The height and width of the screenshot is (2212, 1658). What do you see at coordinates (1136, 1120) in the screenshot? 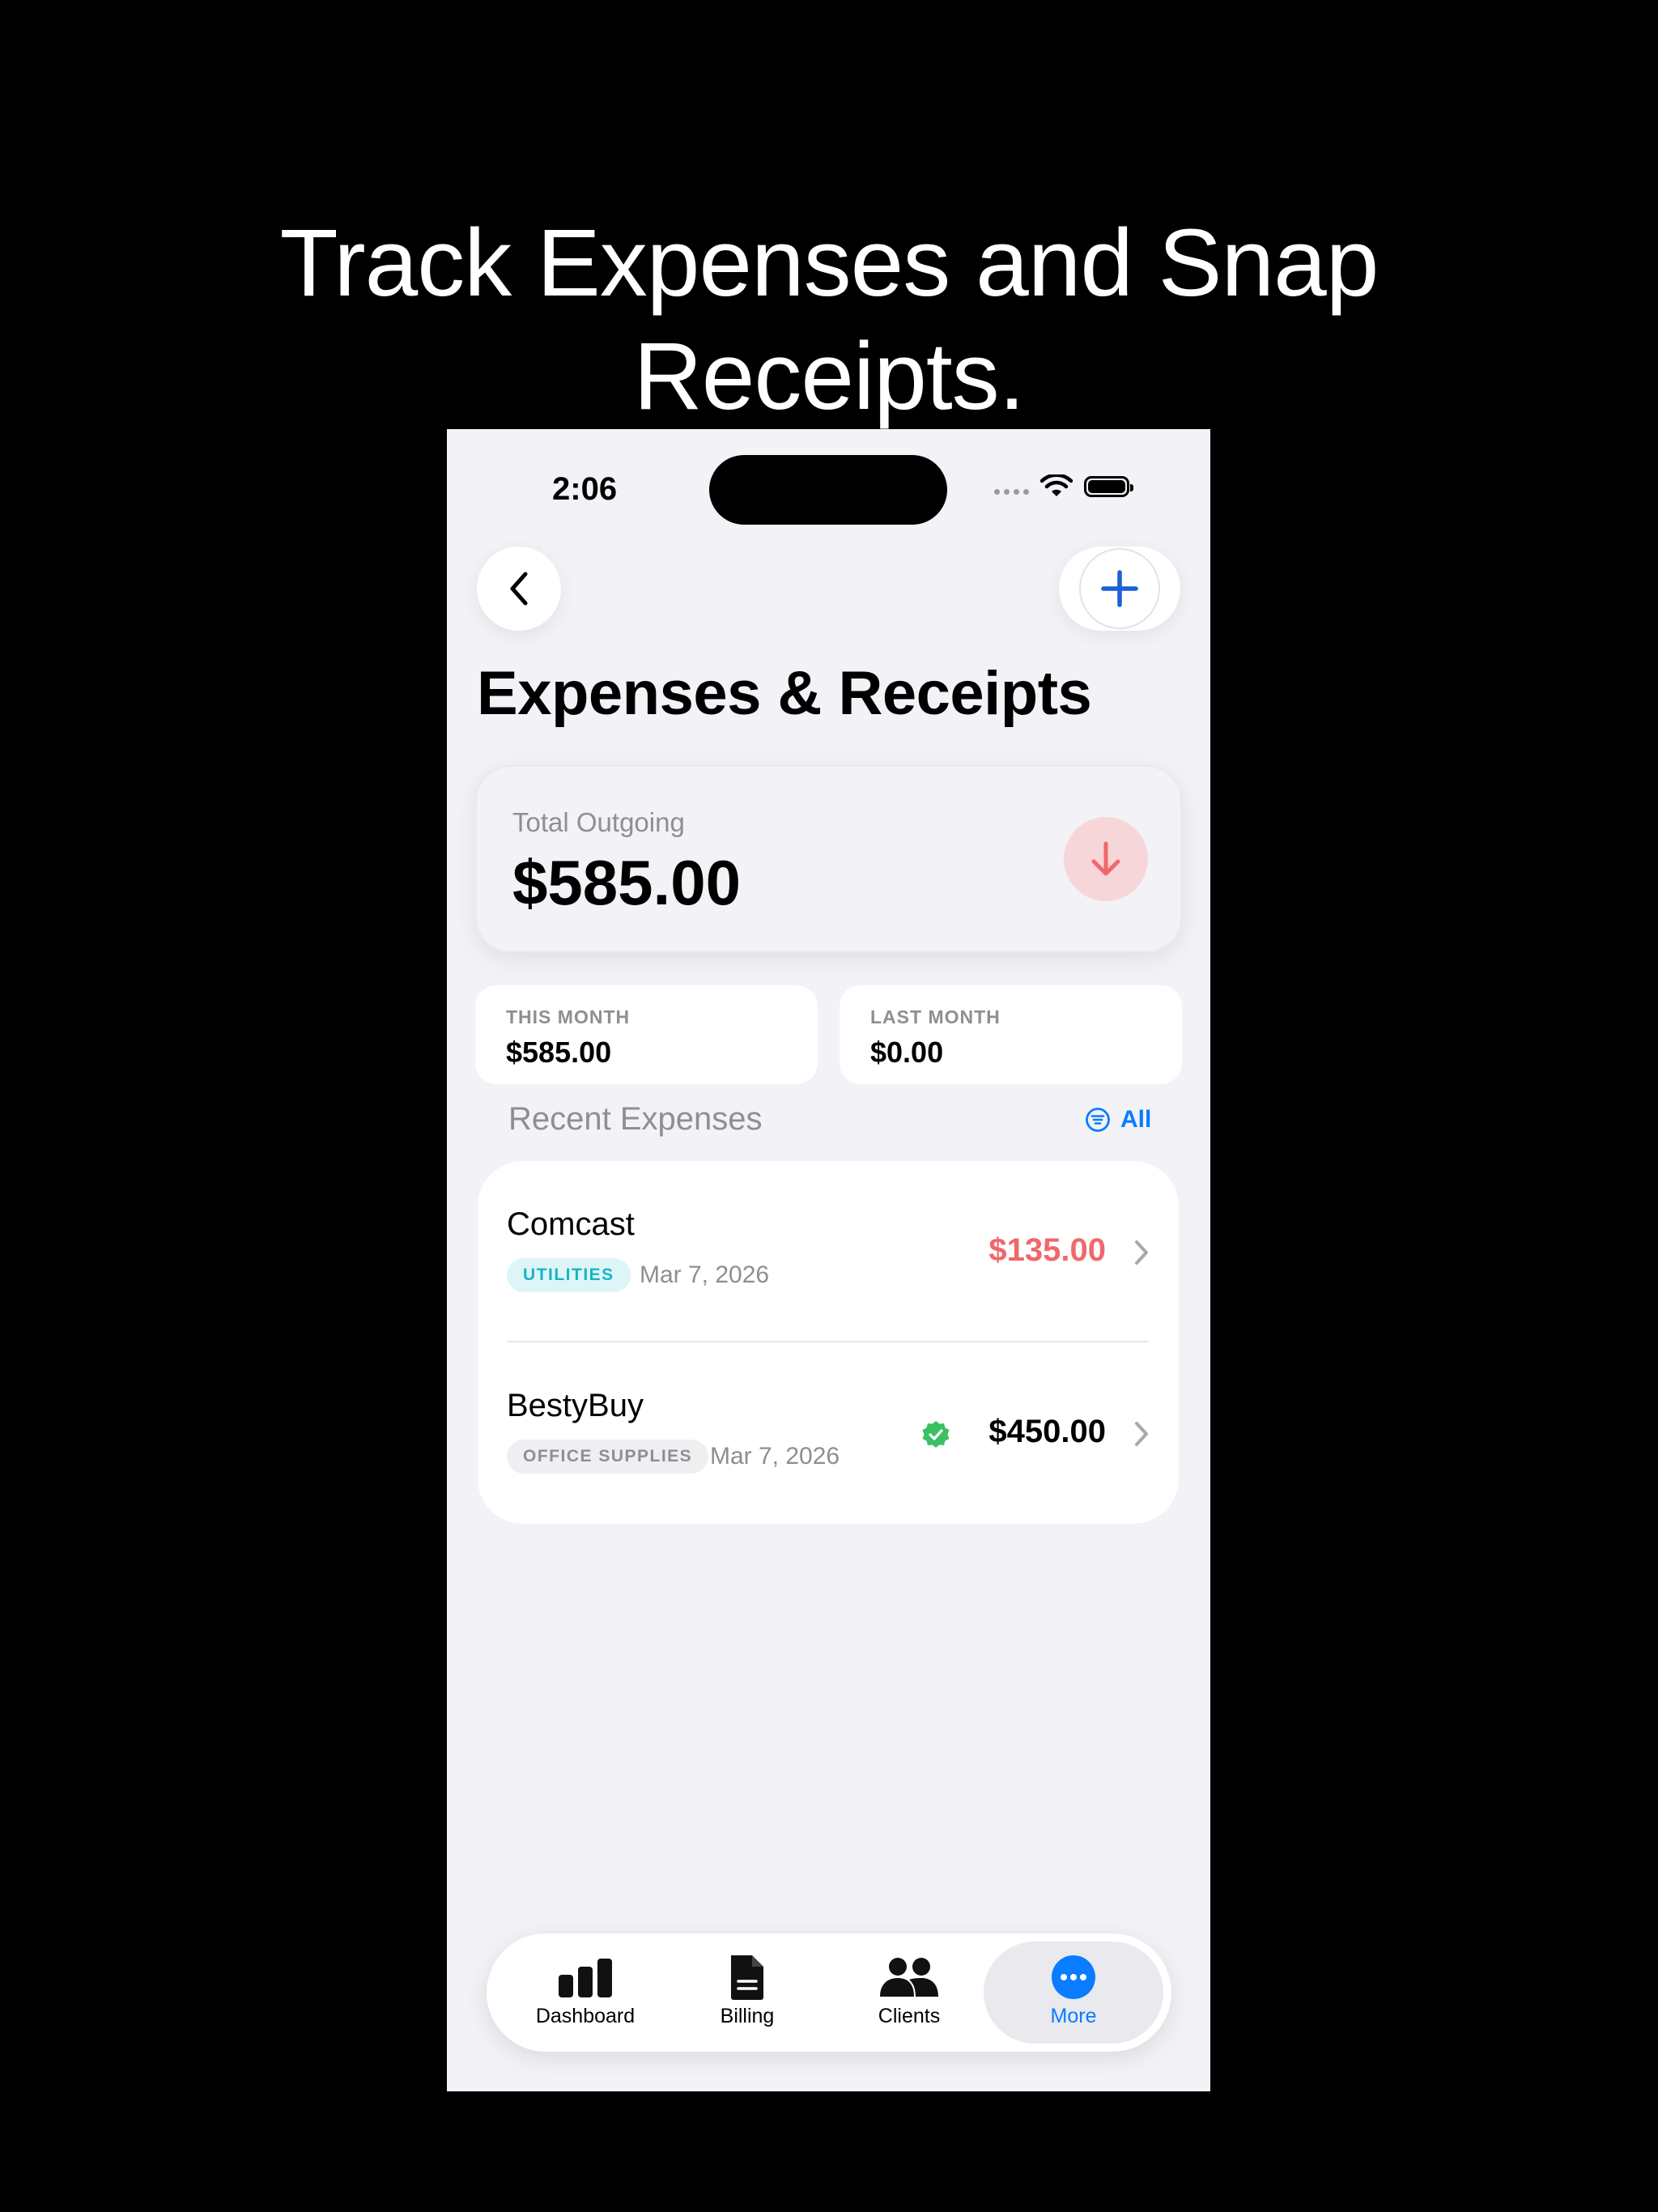
I see `view-all-label: All` at bounding box center [1136, 1120].